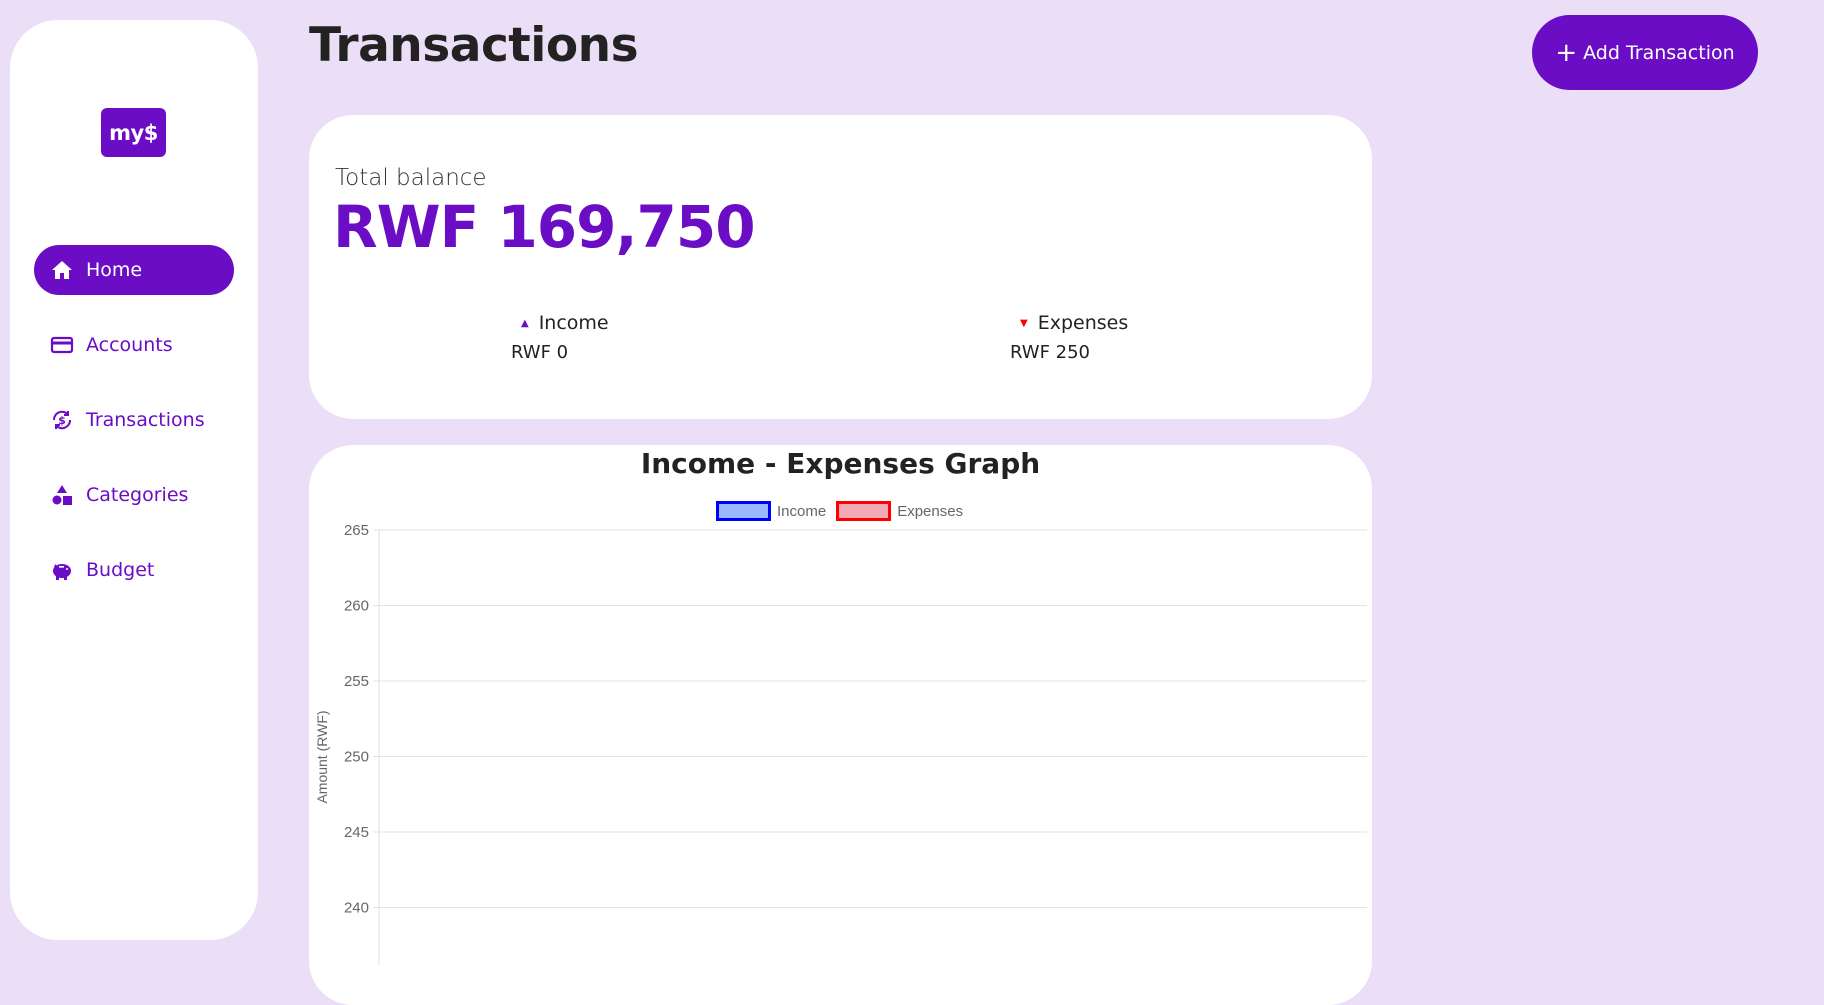  Describe the element at coordinates (145, 420) in the screenshot. I see `sidebar-item-label: Transactions` at that location.